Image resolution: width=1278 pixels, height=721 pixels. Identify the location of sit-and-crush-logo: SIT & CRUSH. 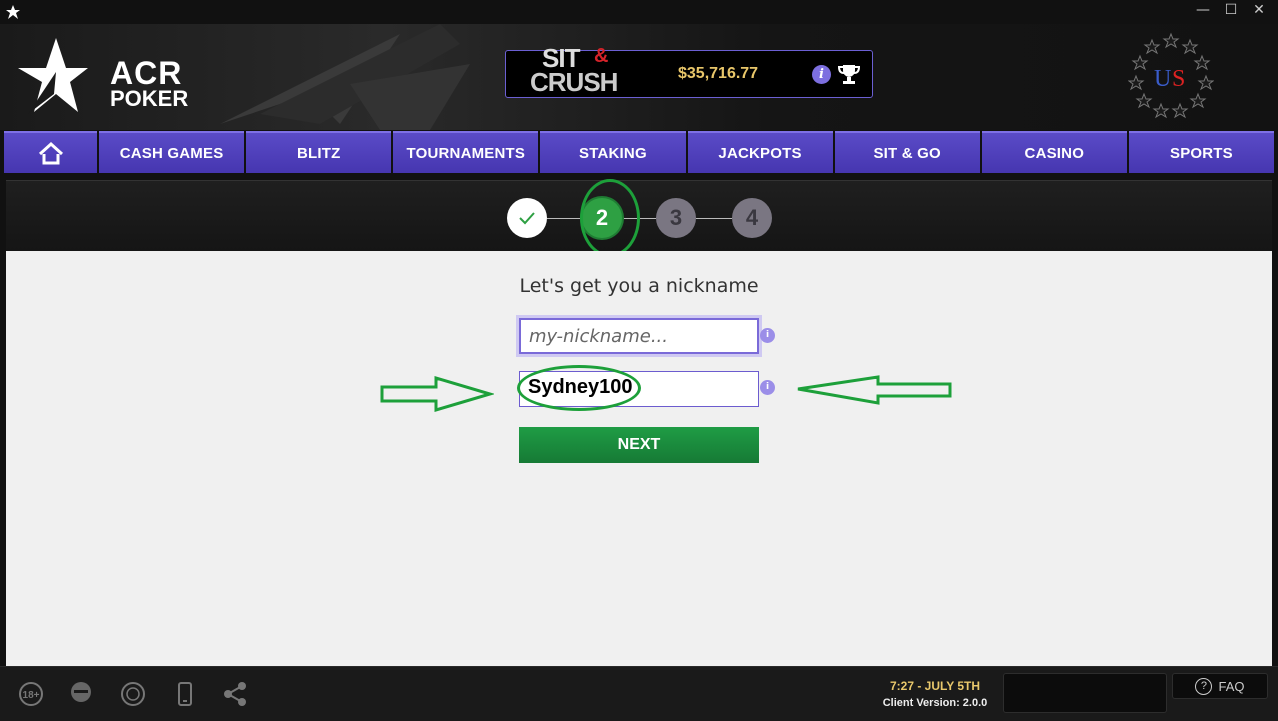
(572, 73).